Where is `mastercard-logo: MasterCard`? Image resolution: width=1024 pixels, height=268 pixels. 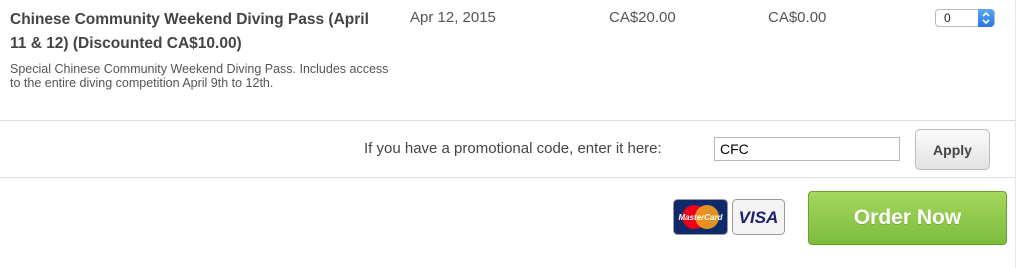
mastercard-logo: MasterCard is located at coordinates (700, 217).